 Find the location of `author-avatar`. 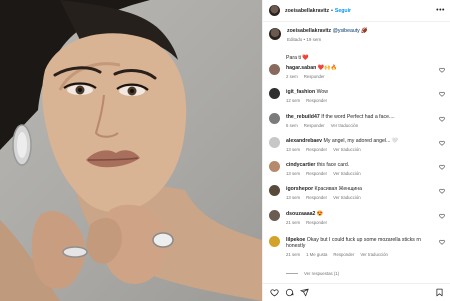

author-avatar is located at coordinates (274, 10).